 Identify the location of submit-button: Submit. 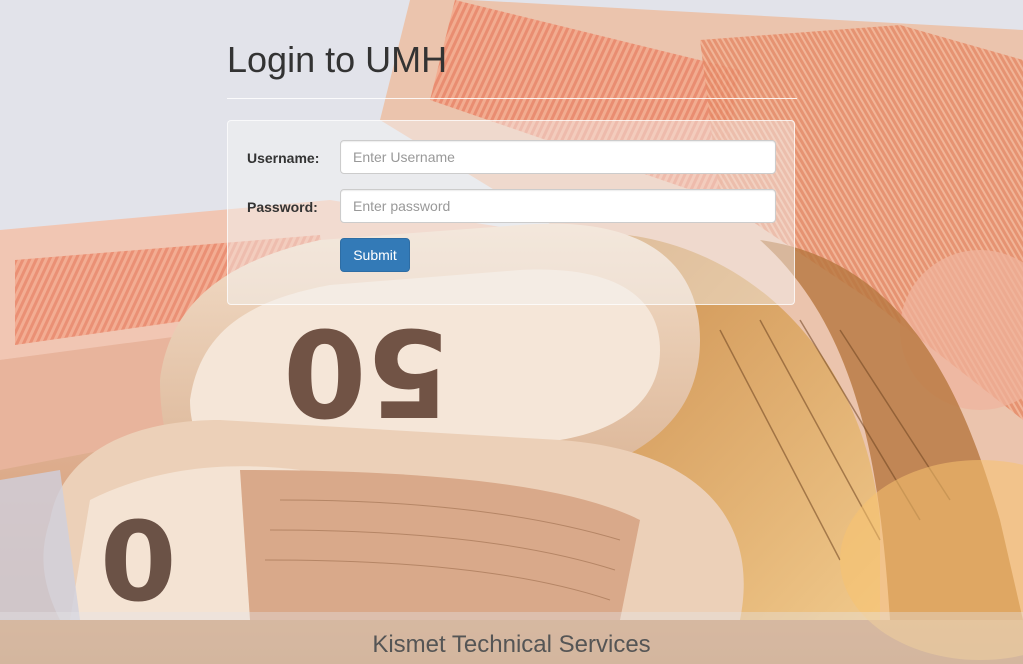
(375, 255).